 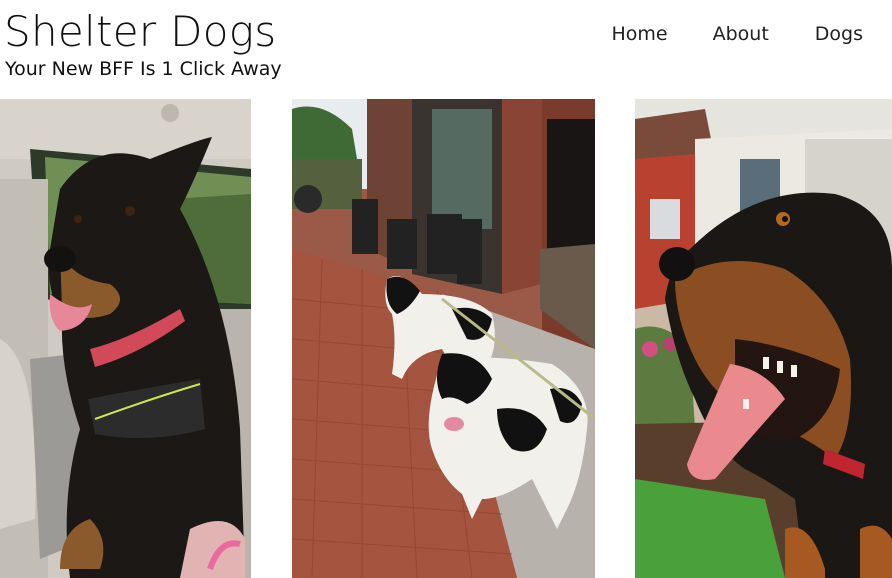 I want to click on main-nav: Home About Dogs, so click(x=737, y=34).